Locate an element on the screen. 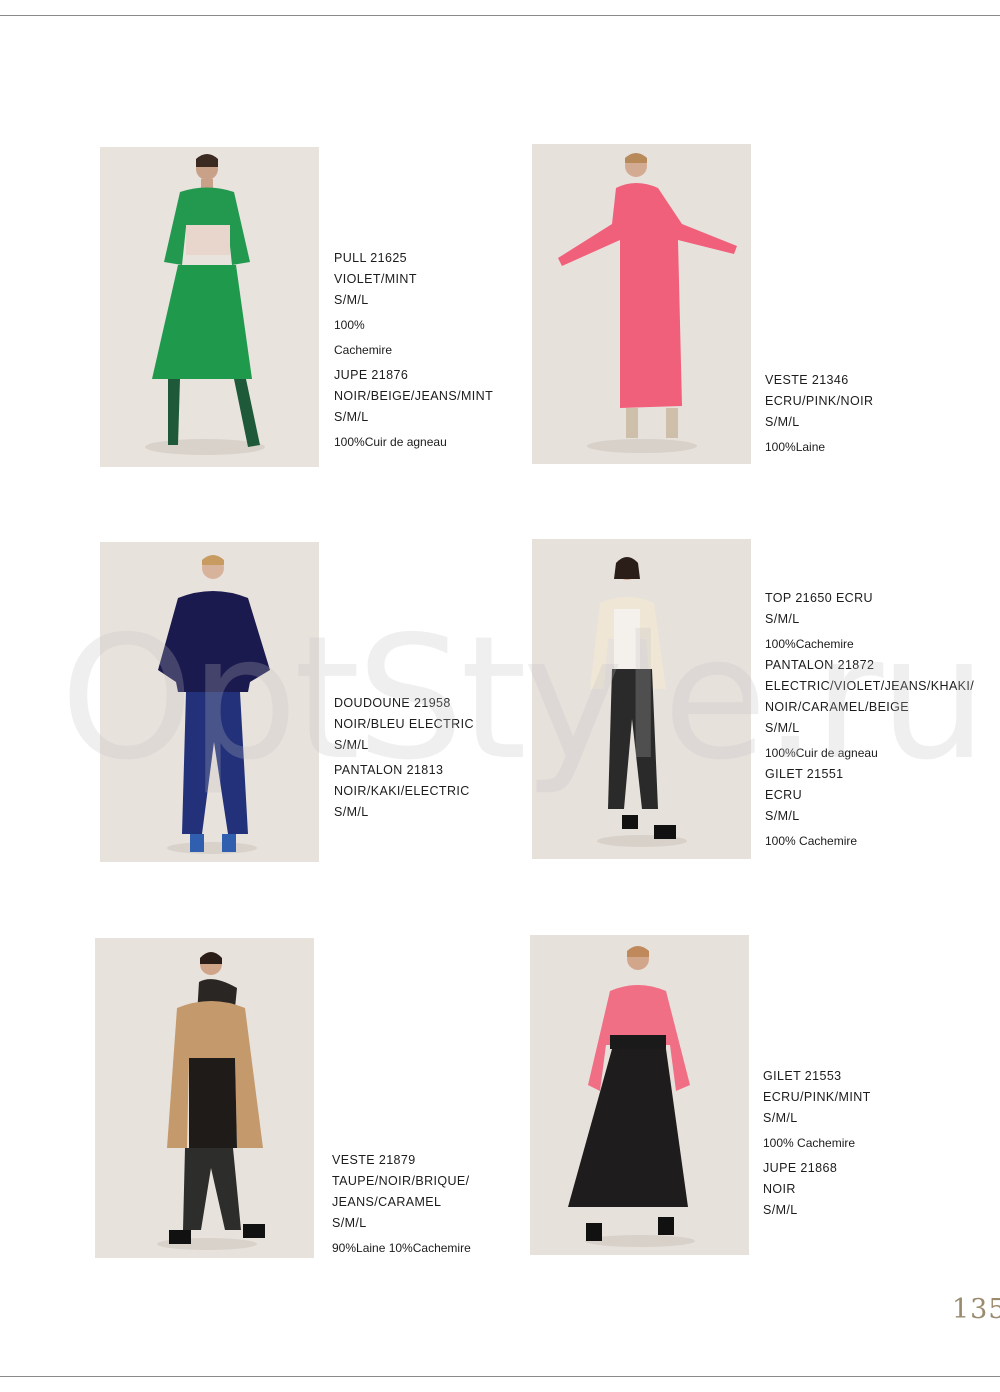 The image size is (1000, 1392). product-line: GILET 21551 is located at coordinates (804, 774).